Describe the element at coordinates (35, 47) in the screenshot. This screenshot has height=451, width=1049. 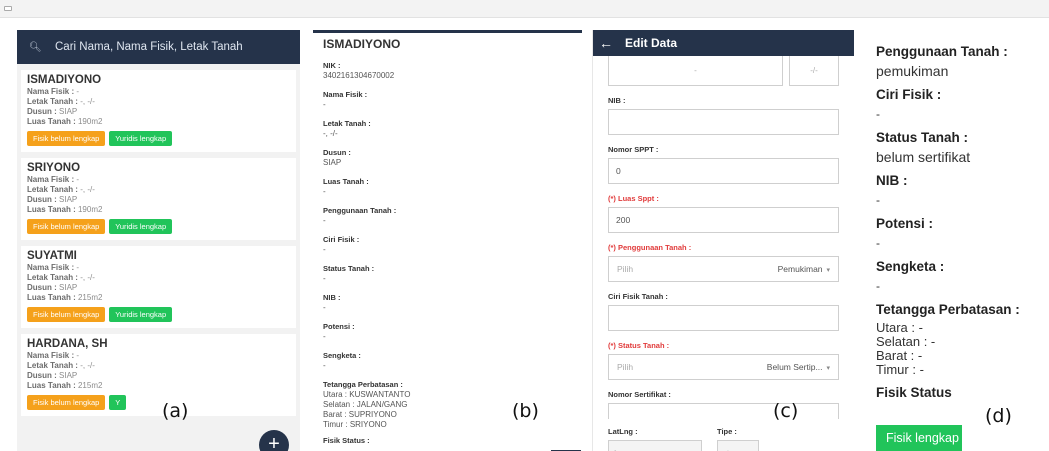
I see `search-icon: 🔍︎` at that location.